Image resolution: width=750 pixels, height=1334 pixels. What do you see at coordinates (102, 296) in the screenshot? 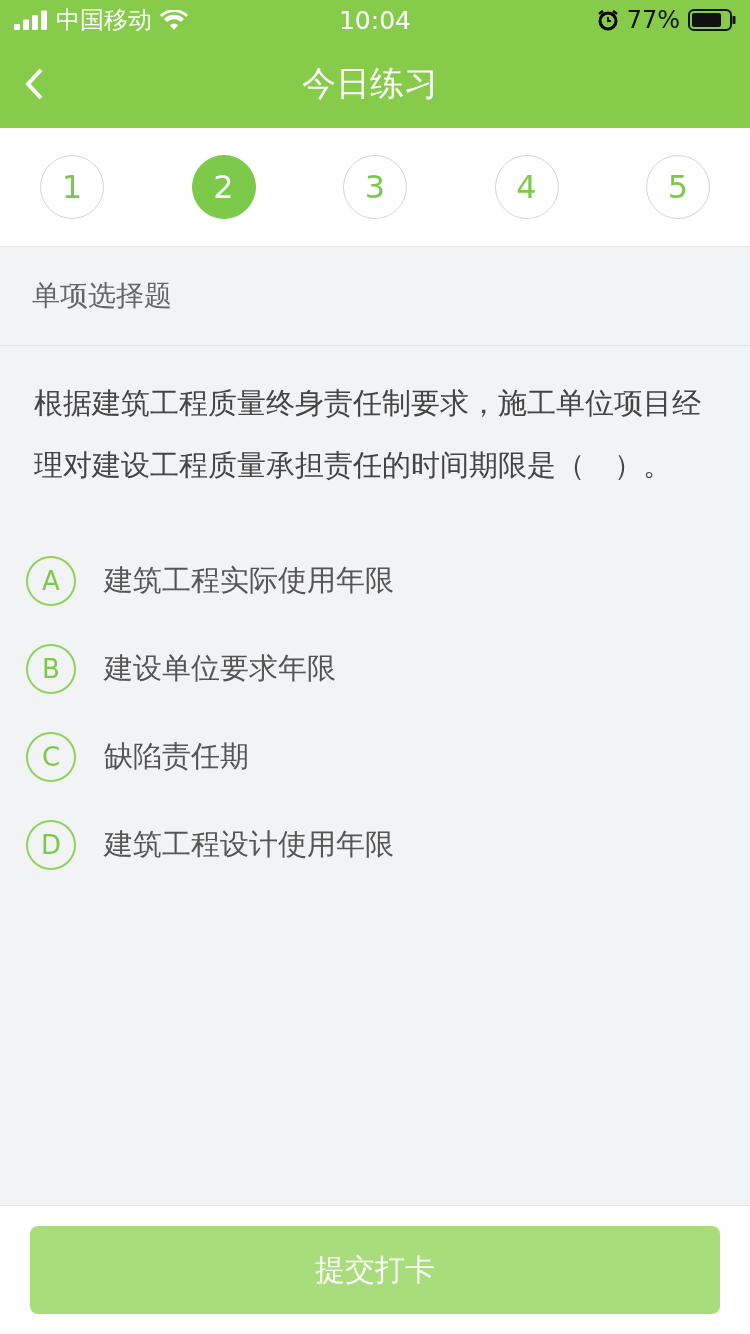
I see `section-title: 单项选择题` at bounding box center [102, 296].